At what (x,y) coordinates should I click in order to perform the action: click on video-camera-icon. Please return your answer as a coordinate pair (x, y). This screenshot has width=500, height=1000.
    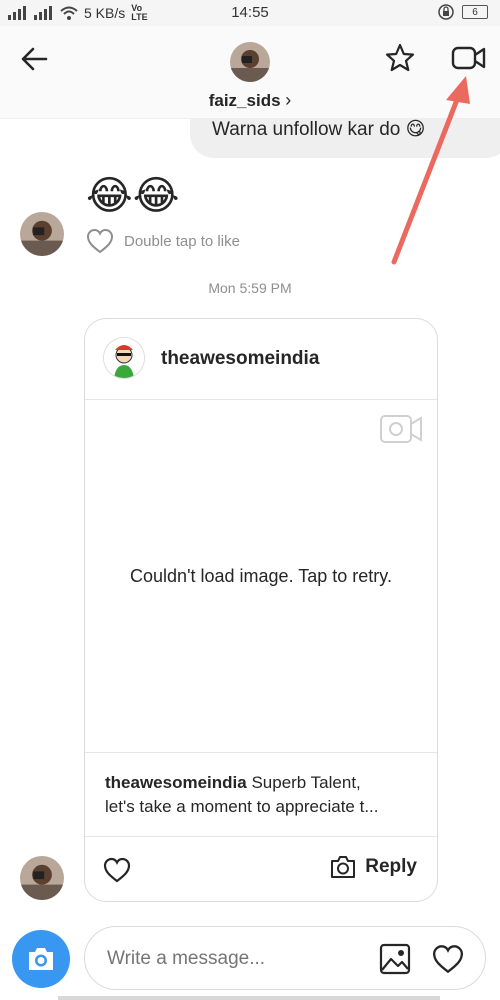
    Looking at the image, I should click on (401, 429).